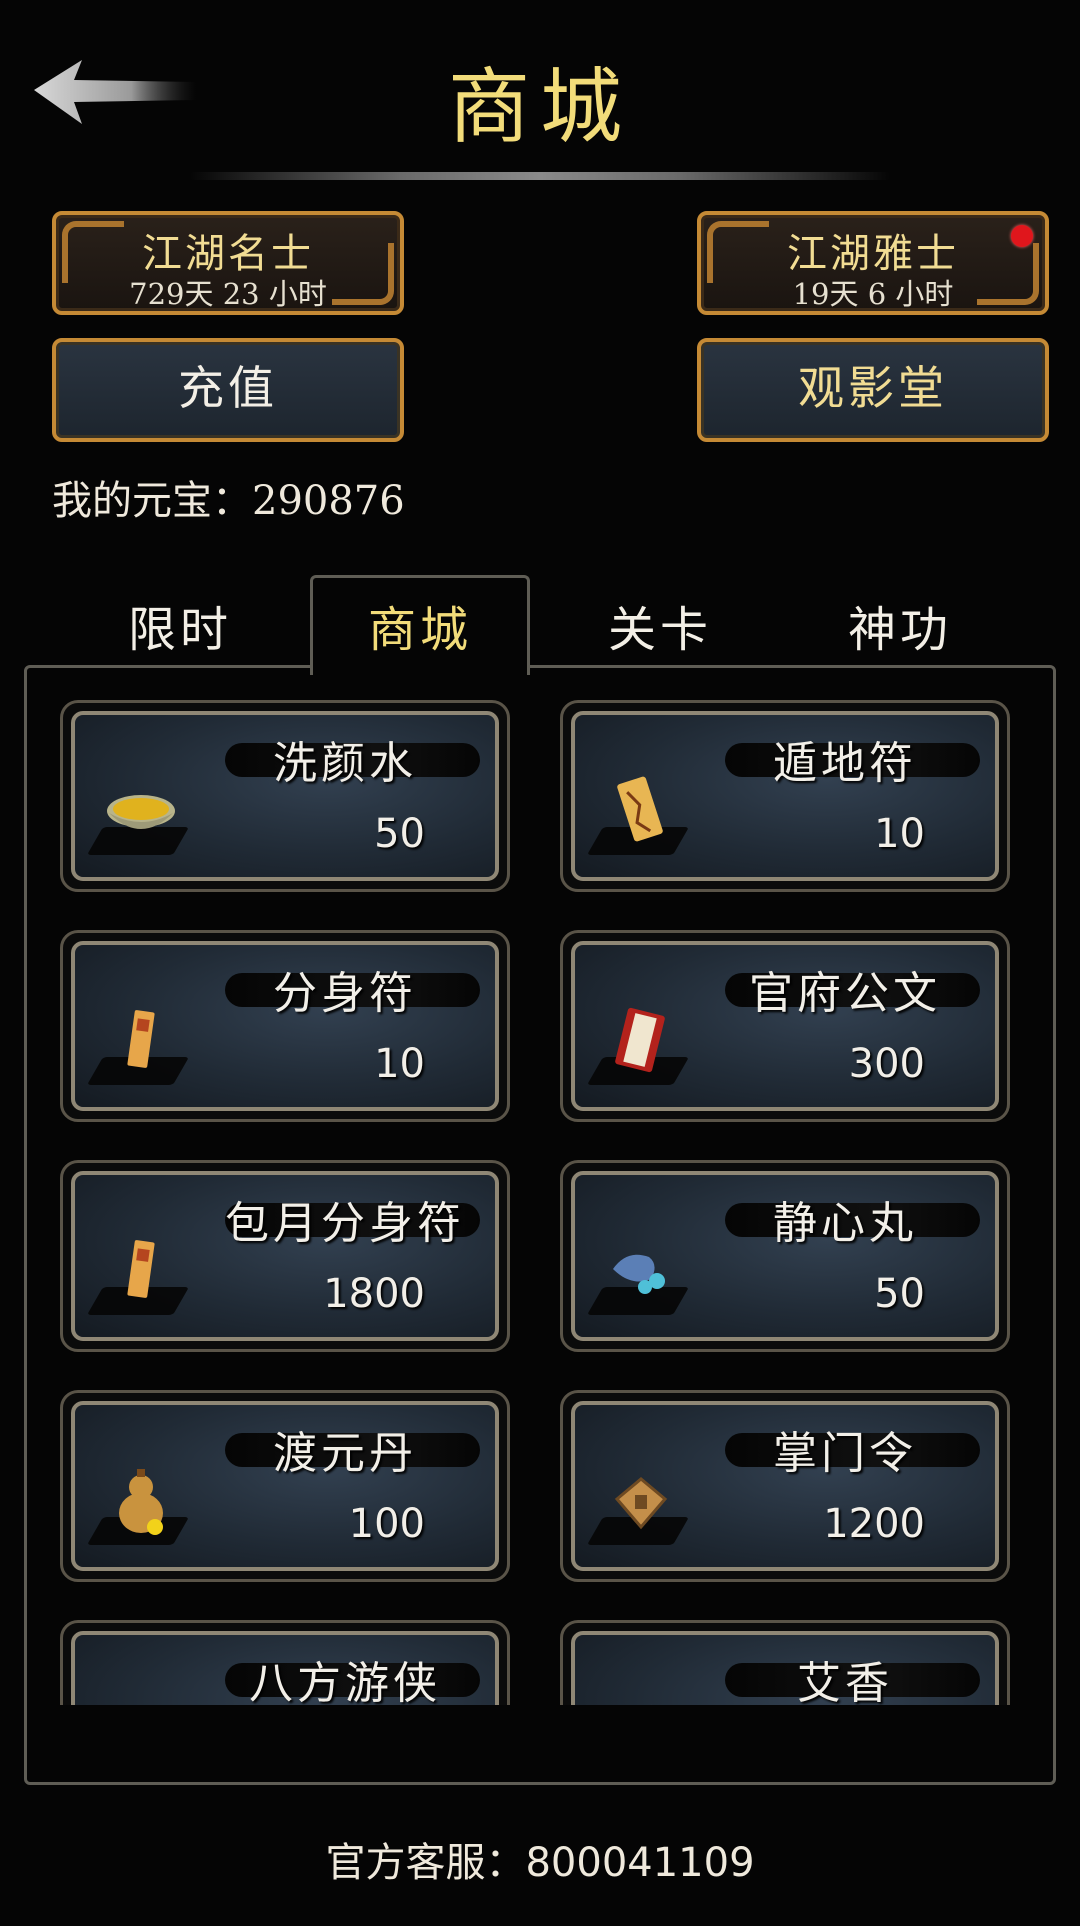  Describe the element at coordinates (873, 294) in the screenshot. I see `vip-time-remaining: 19天 6 小时` at that location.